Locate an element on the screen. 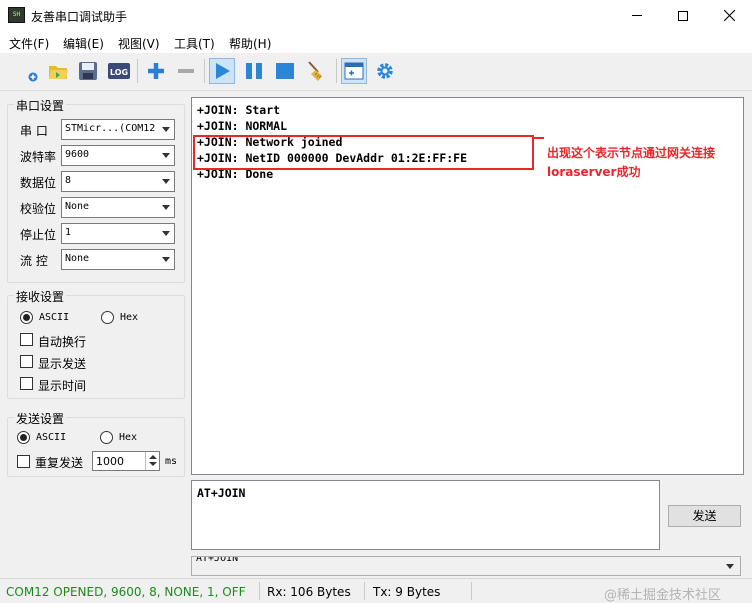 The image size is (752, 603). stop-button is located at coordinates (285, 71).